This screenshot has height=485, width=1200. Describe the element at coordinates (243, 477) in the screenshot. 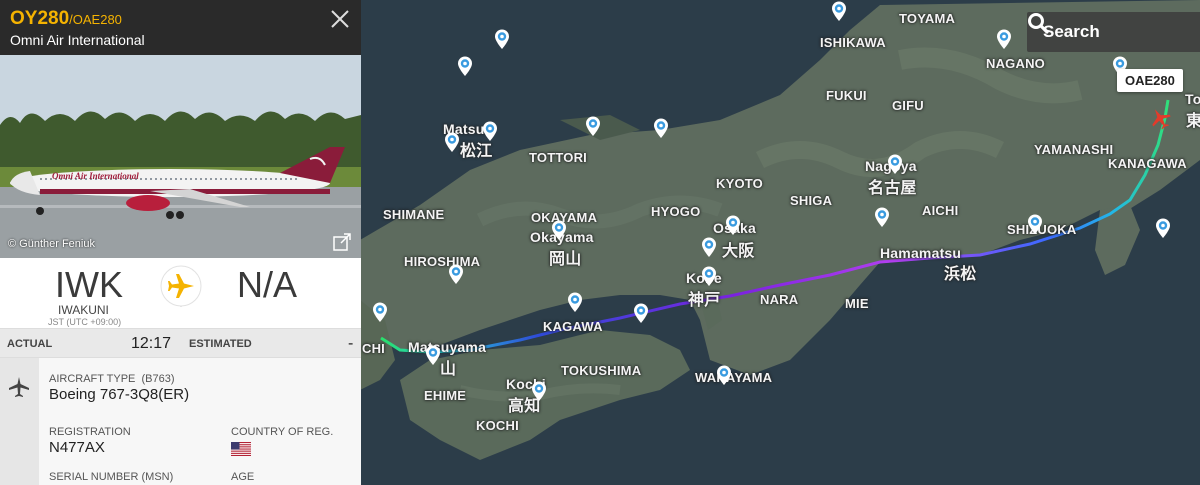

I see `age-label: AGE` at that location.